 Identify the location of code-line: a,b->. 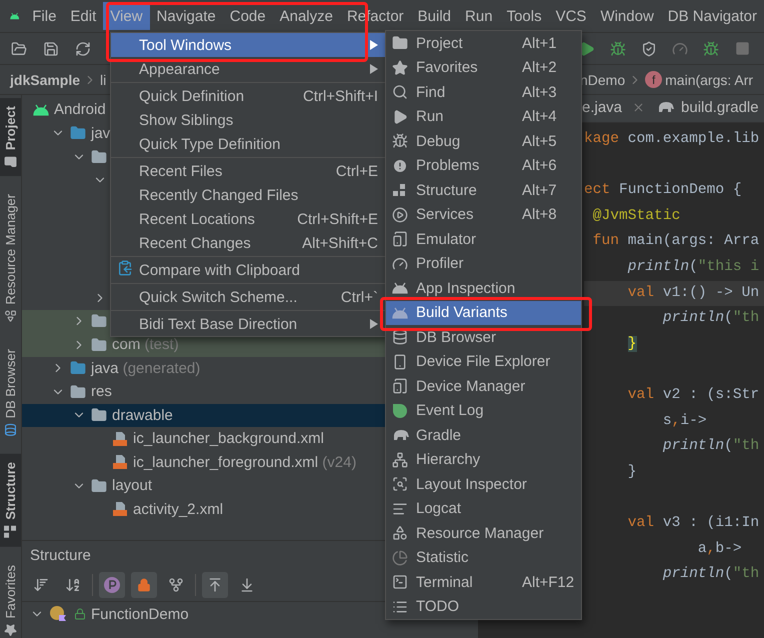
(719, 549).